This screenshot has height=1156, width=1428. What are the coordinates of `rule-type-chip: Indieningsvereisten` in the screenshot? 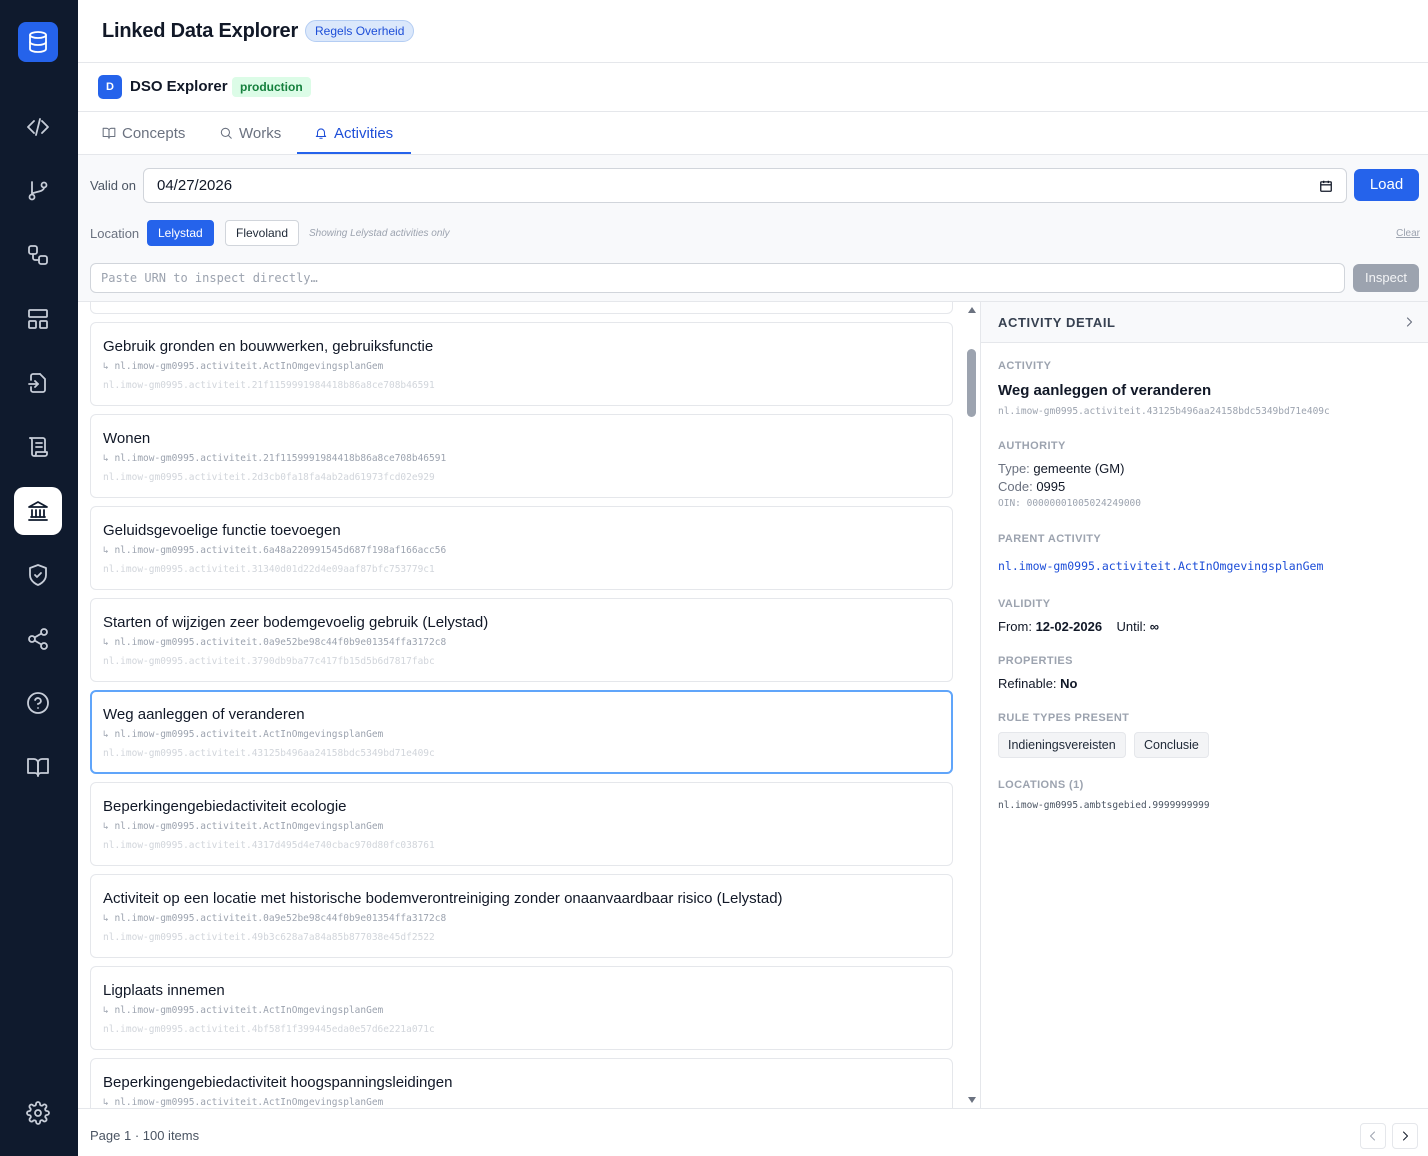 It's located at (1062, 745).